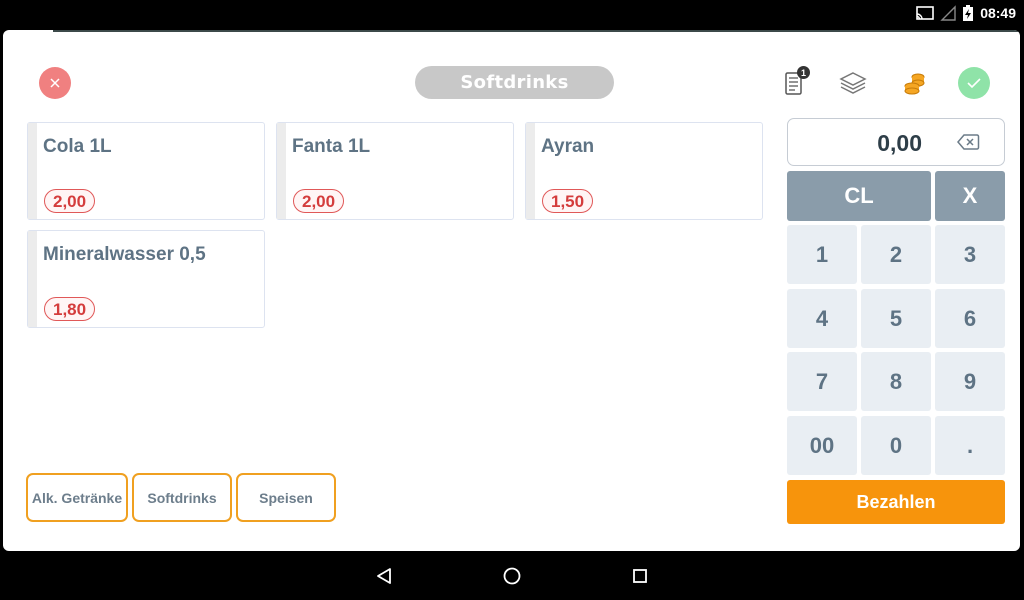  What do you see at coordinates (899, 143) in the screenshot?
I see `amount-value: 0,00` at bounding box center [899, 143].